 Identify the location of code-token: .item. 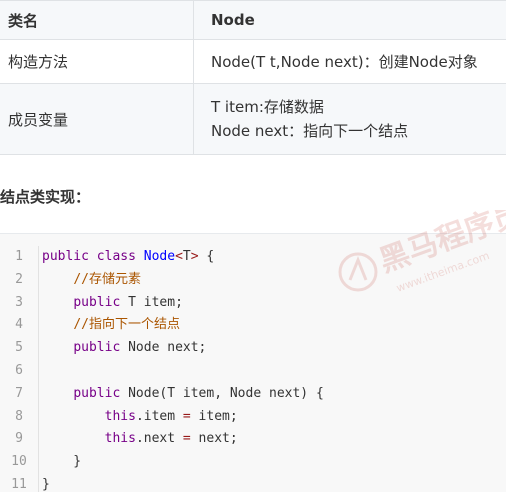
(159, 416).